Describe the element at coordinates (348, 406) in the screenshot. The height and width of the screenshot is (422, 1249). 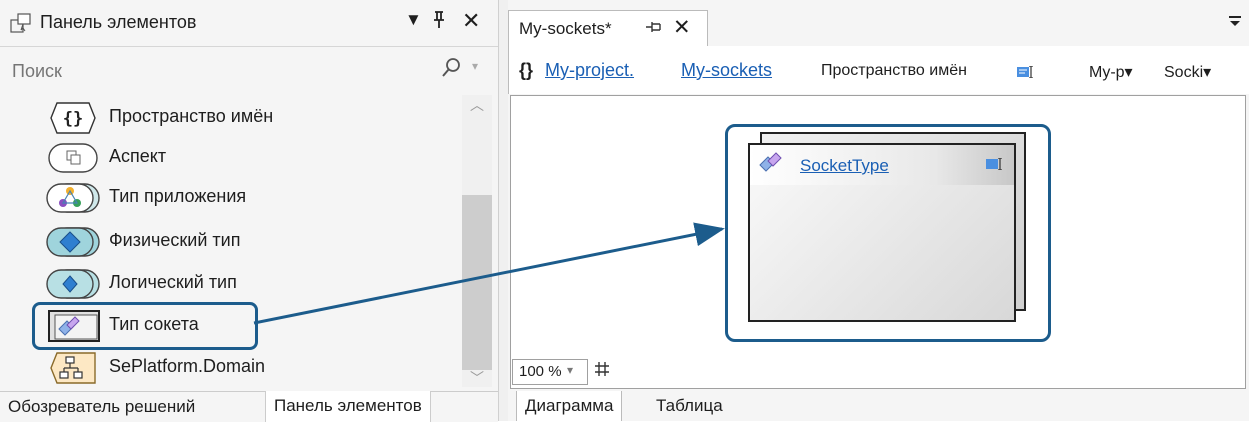
I see `tab-toolbox: Панель элементов` at that location.